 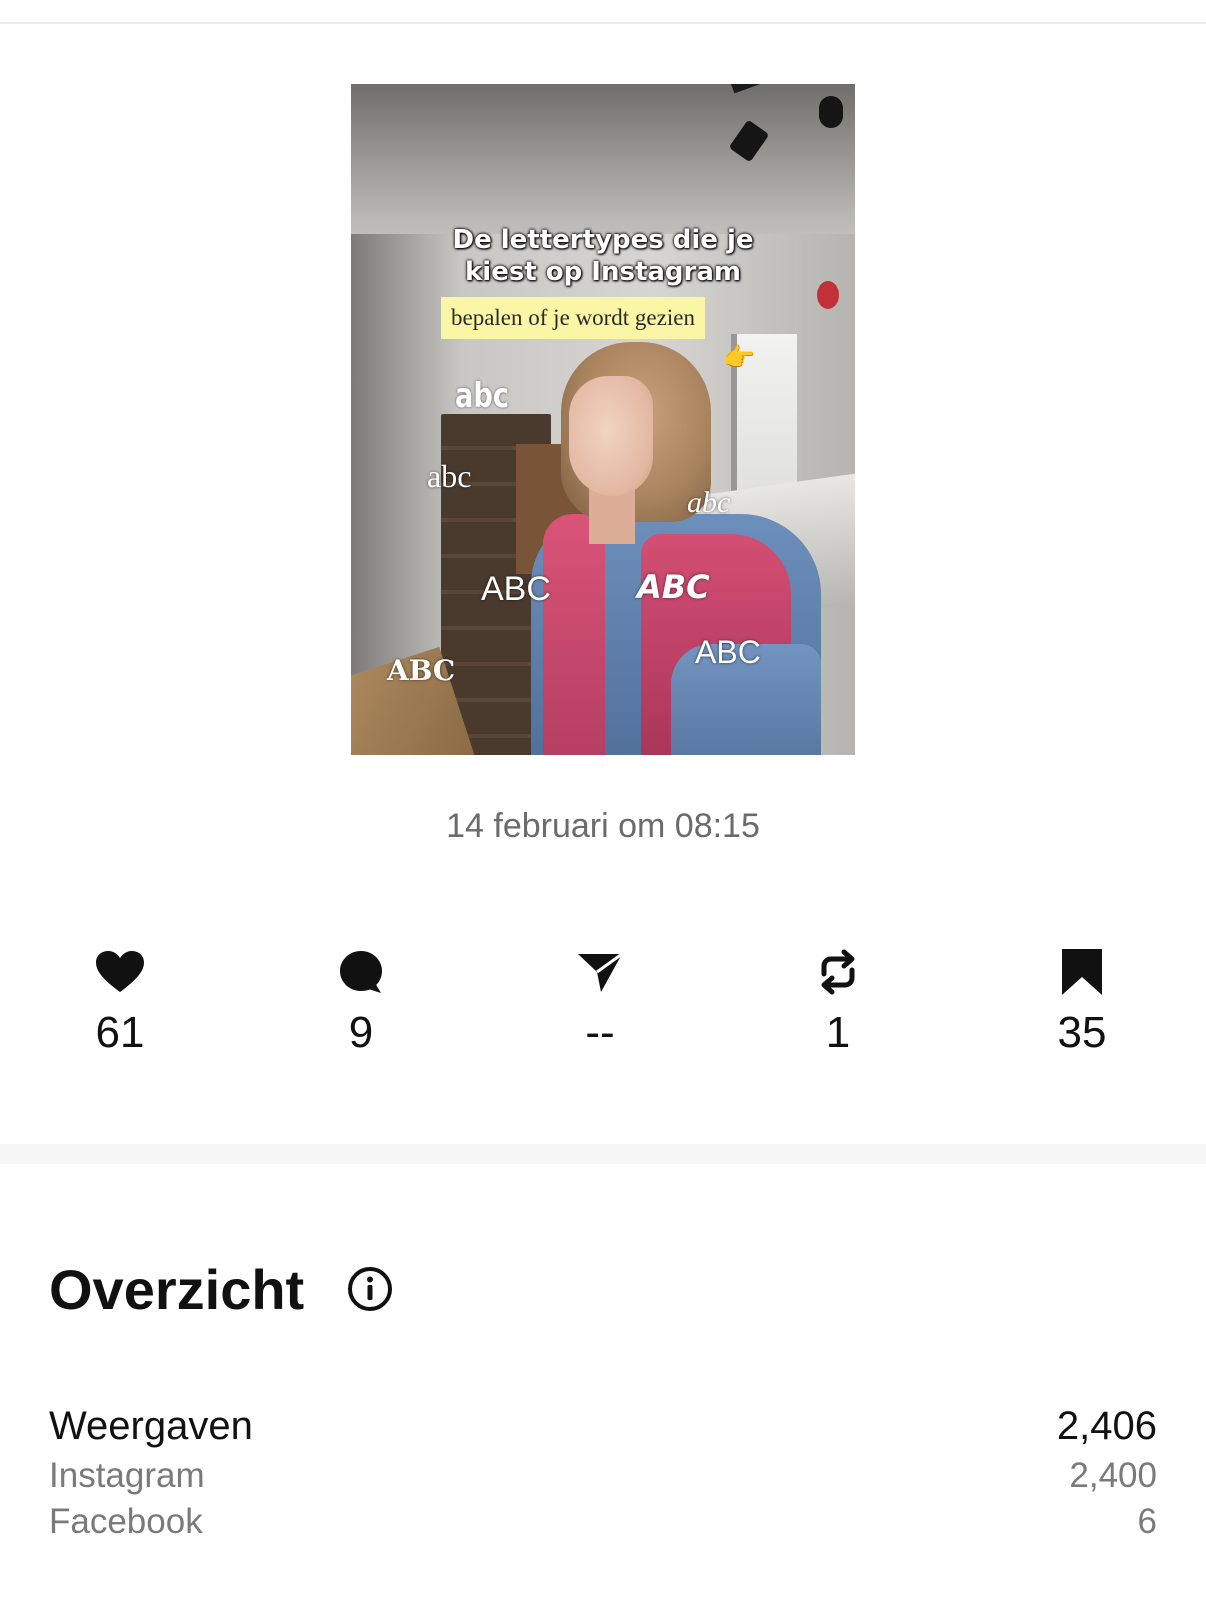 What do you see at coordinates (600, 972) in the screenshot?
I see `share-icon` at bounding box center [600, 972].